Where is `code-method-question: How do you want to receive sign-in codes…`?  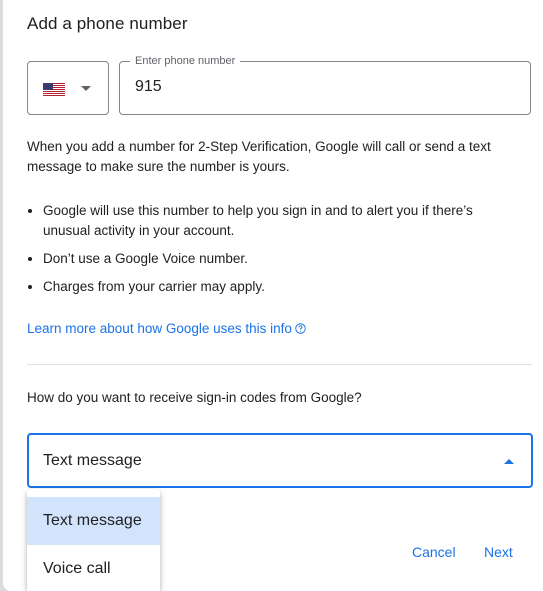
code-method-question: How do you want to receive sign-in codes… is located at coordinates (194, 397).